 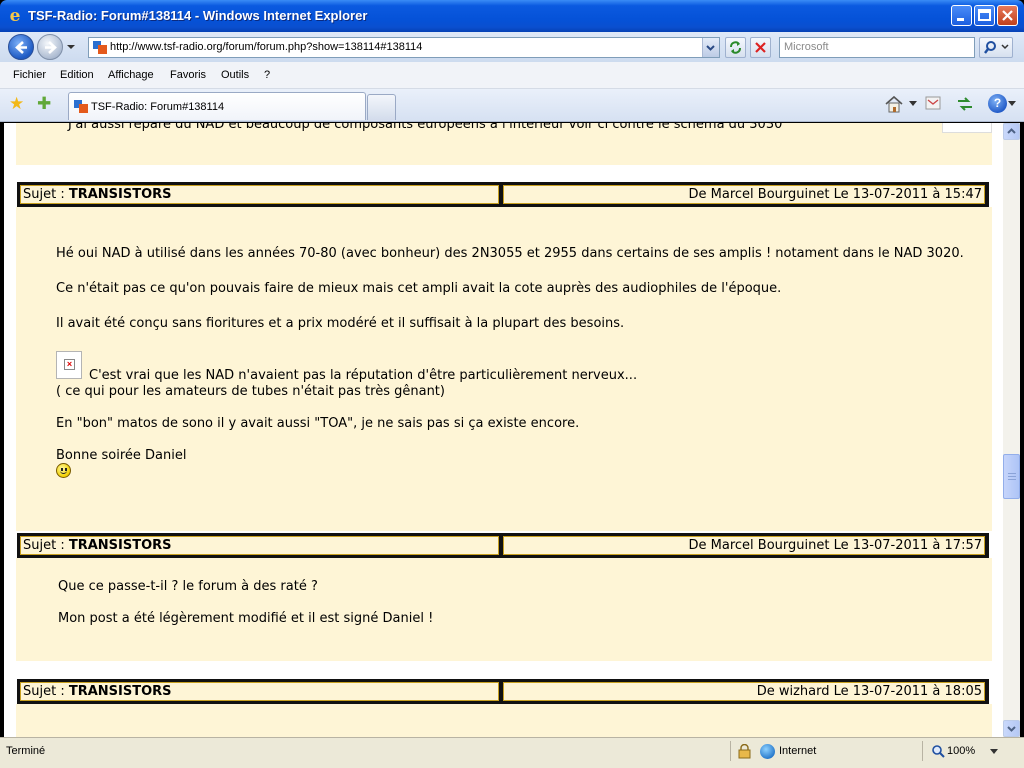 I want to click on post-line: Bonne soirée Daniel, so click(x=121, y=455).